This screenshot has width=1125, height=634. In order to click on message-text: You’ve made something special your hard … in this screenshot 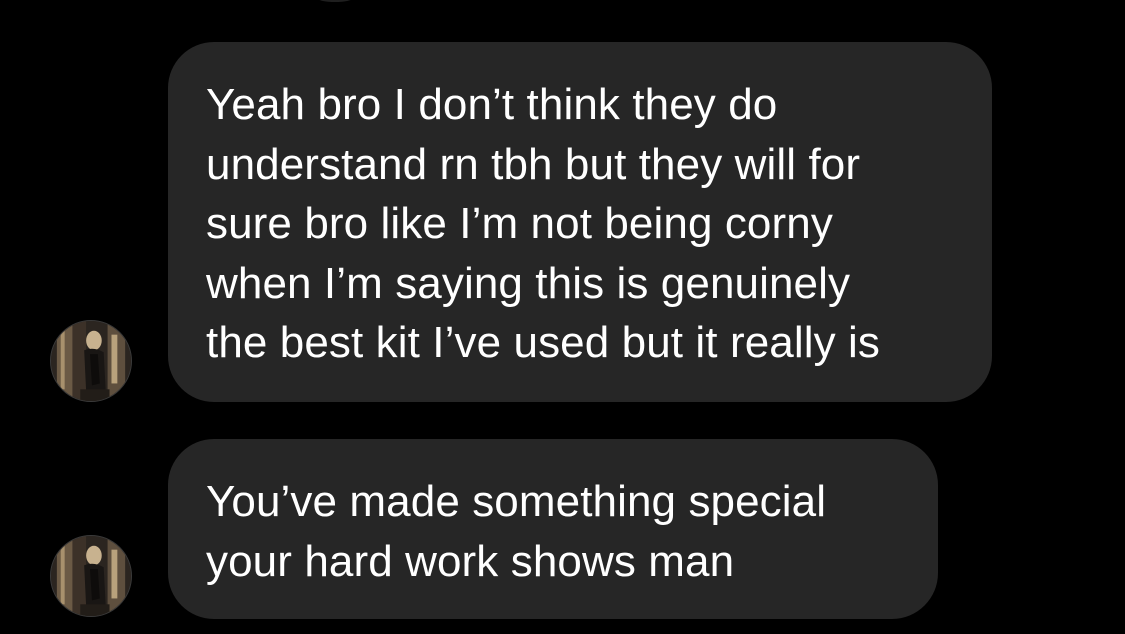, I will do `click(516, 531)`.